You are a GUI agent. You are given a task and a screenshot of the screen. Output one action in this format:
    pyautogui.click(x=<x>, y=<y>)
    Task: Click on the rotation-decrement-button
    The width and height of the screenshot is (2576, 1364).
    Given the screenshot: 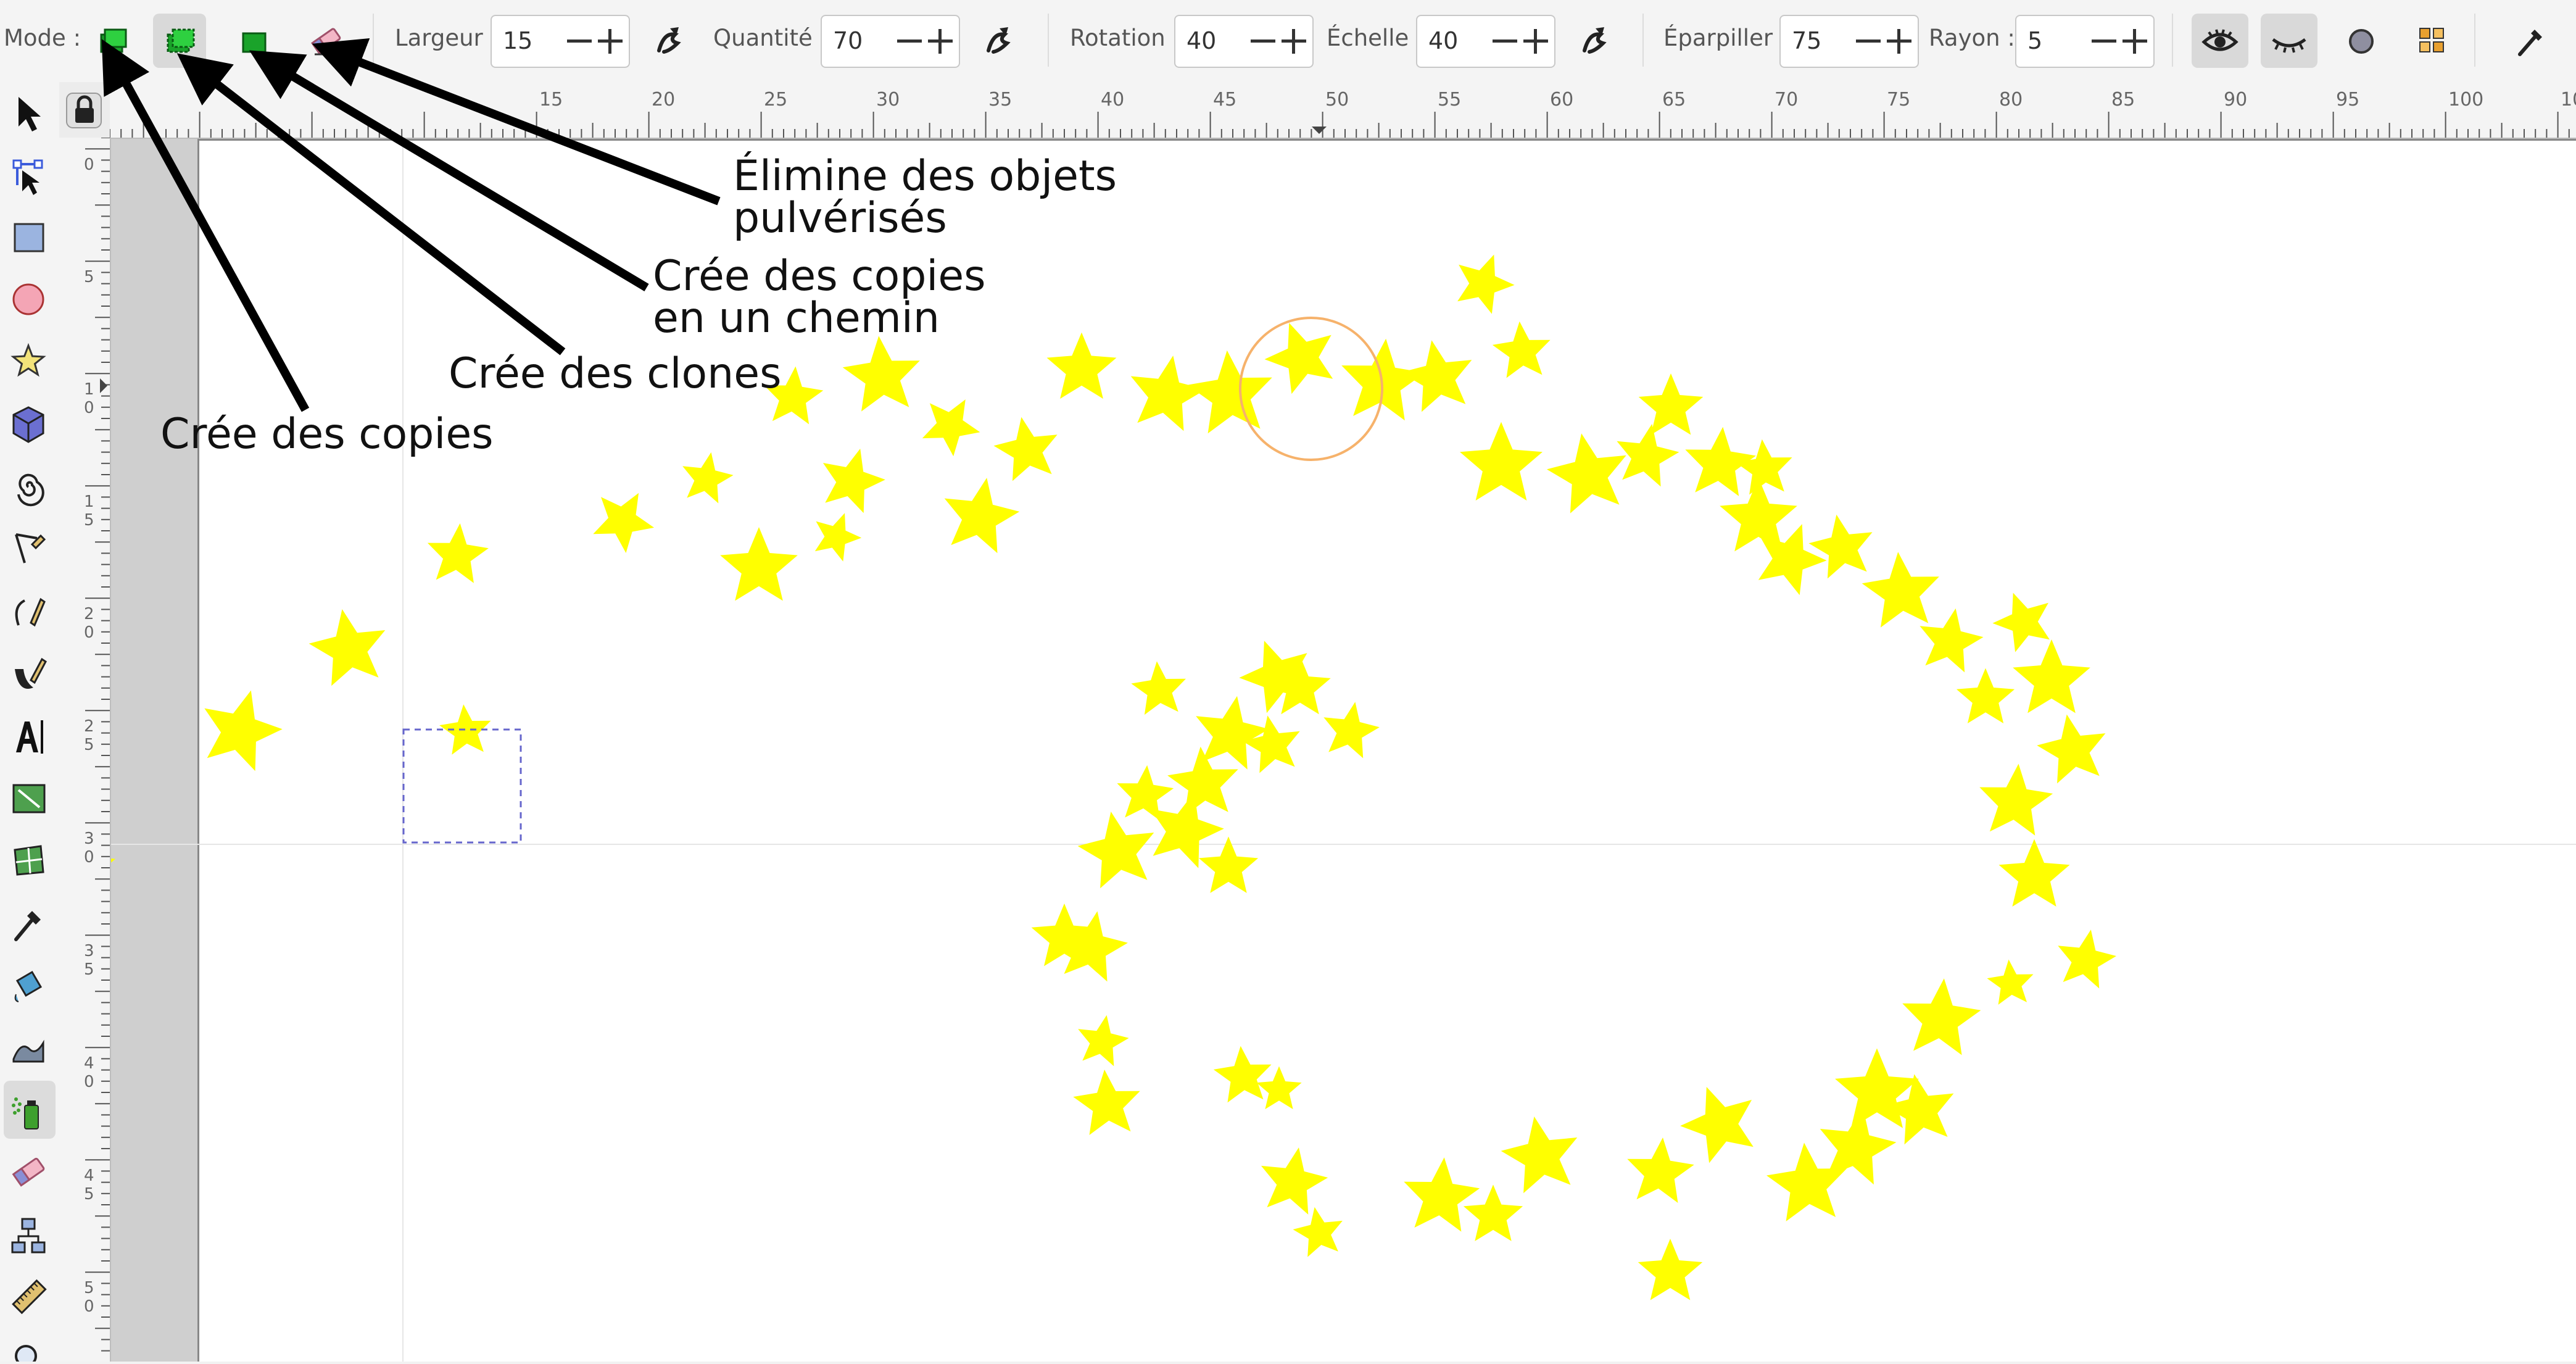 What is the action you would take?
    pyautogui.click(x=1263, y=41)
    